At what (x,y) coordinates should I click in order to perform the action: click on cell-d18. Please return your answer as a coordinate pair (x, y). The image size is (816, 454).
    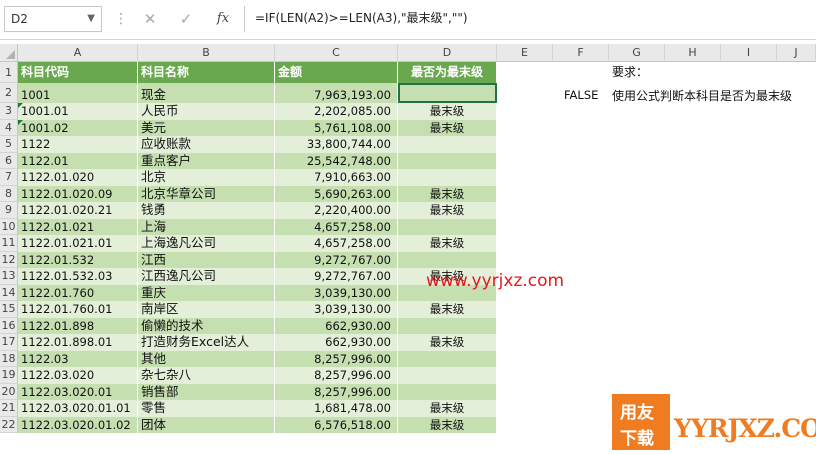
    Looking at the image, I should click on (447, 358).